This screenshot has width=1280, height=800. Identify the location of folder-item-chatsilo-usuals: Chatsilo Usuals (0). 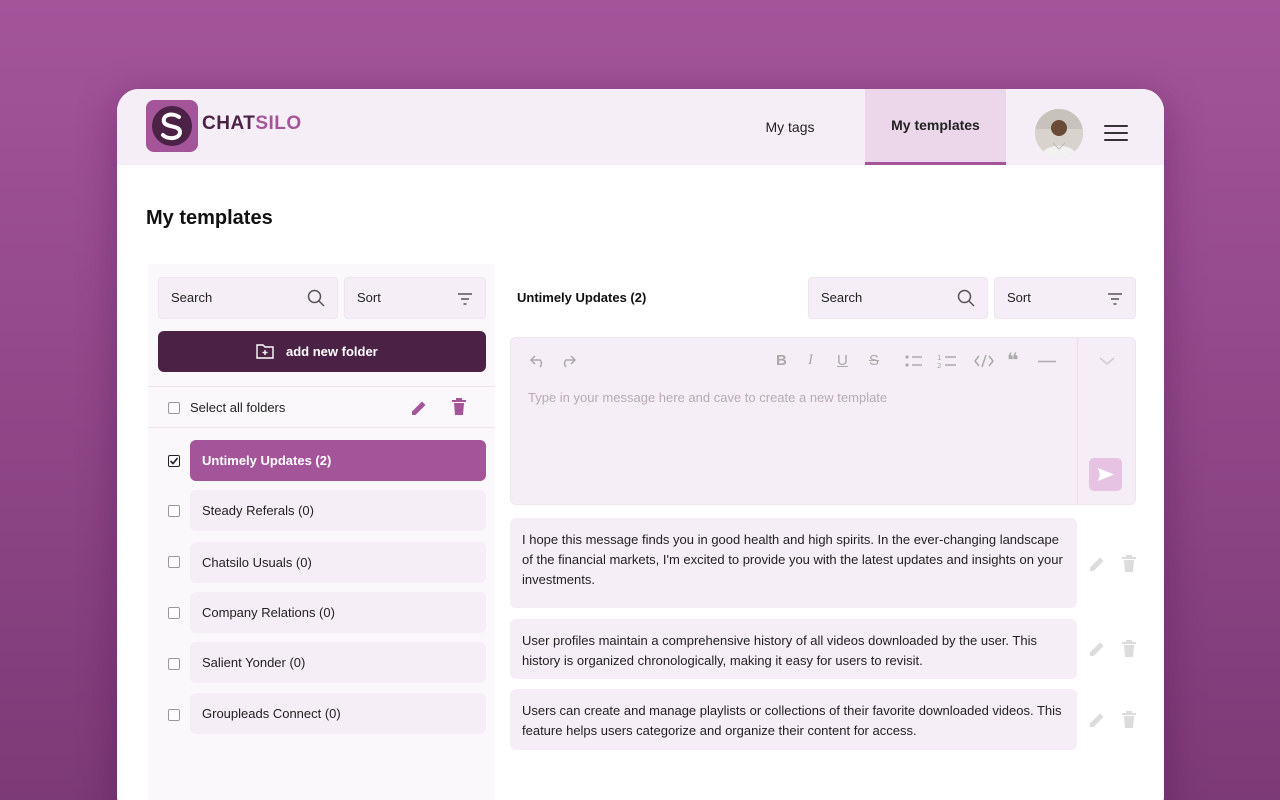
(338, 562).